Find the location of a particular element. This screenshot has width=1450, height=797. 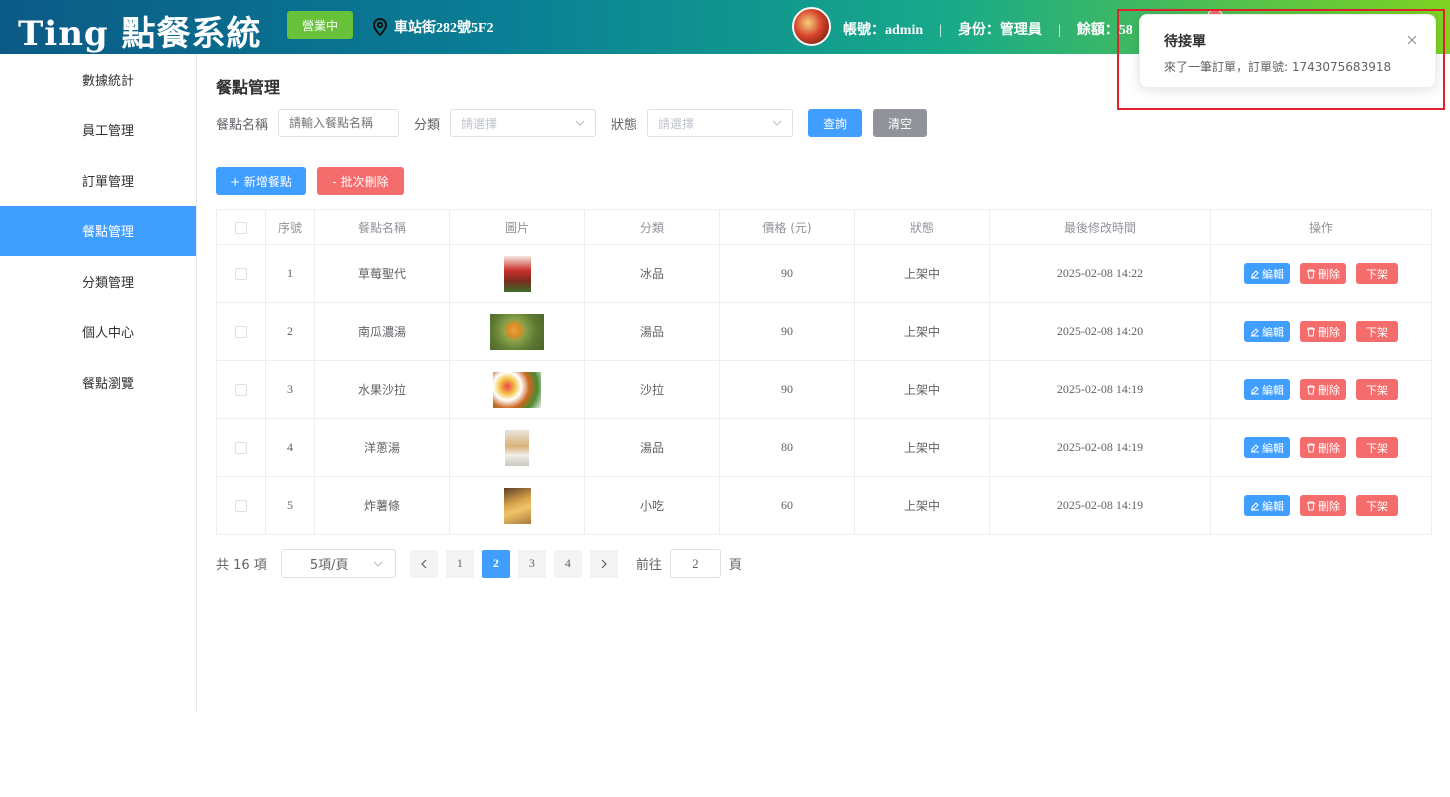

row-name: 水果沙拉 is located at coordinates (382, 389).